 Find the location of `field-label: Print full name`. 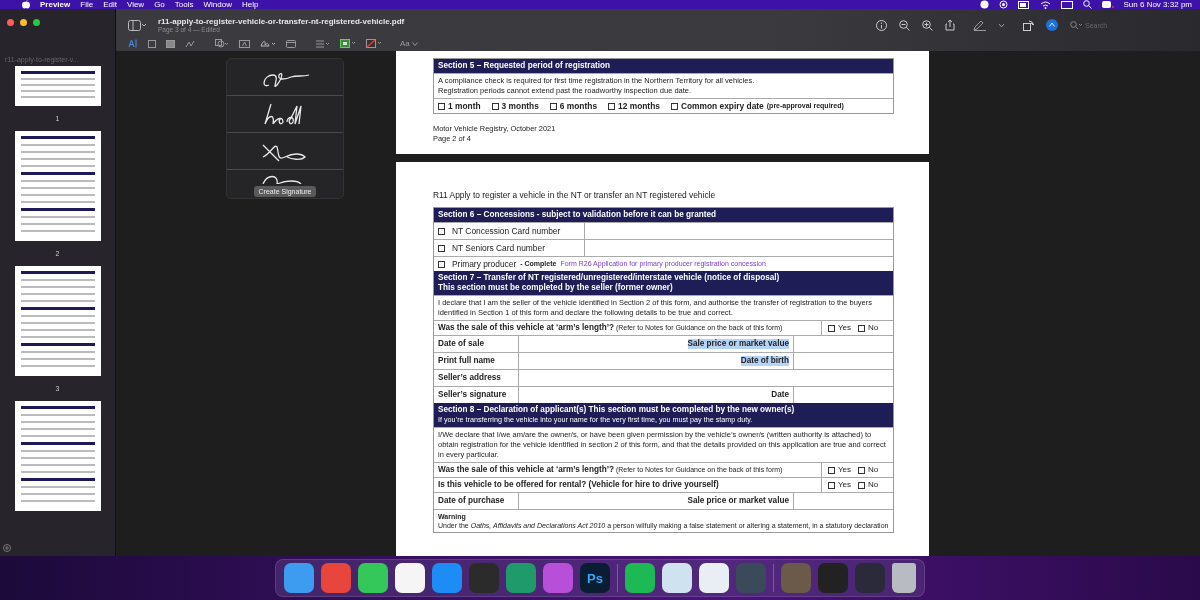

field-label: Print full name is located at coordinates (466, 361).